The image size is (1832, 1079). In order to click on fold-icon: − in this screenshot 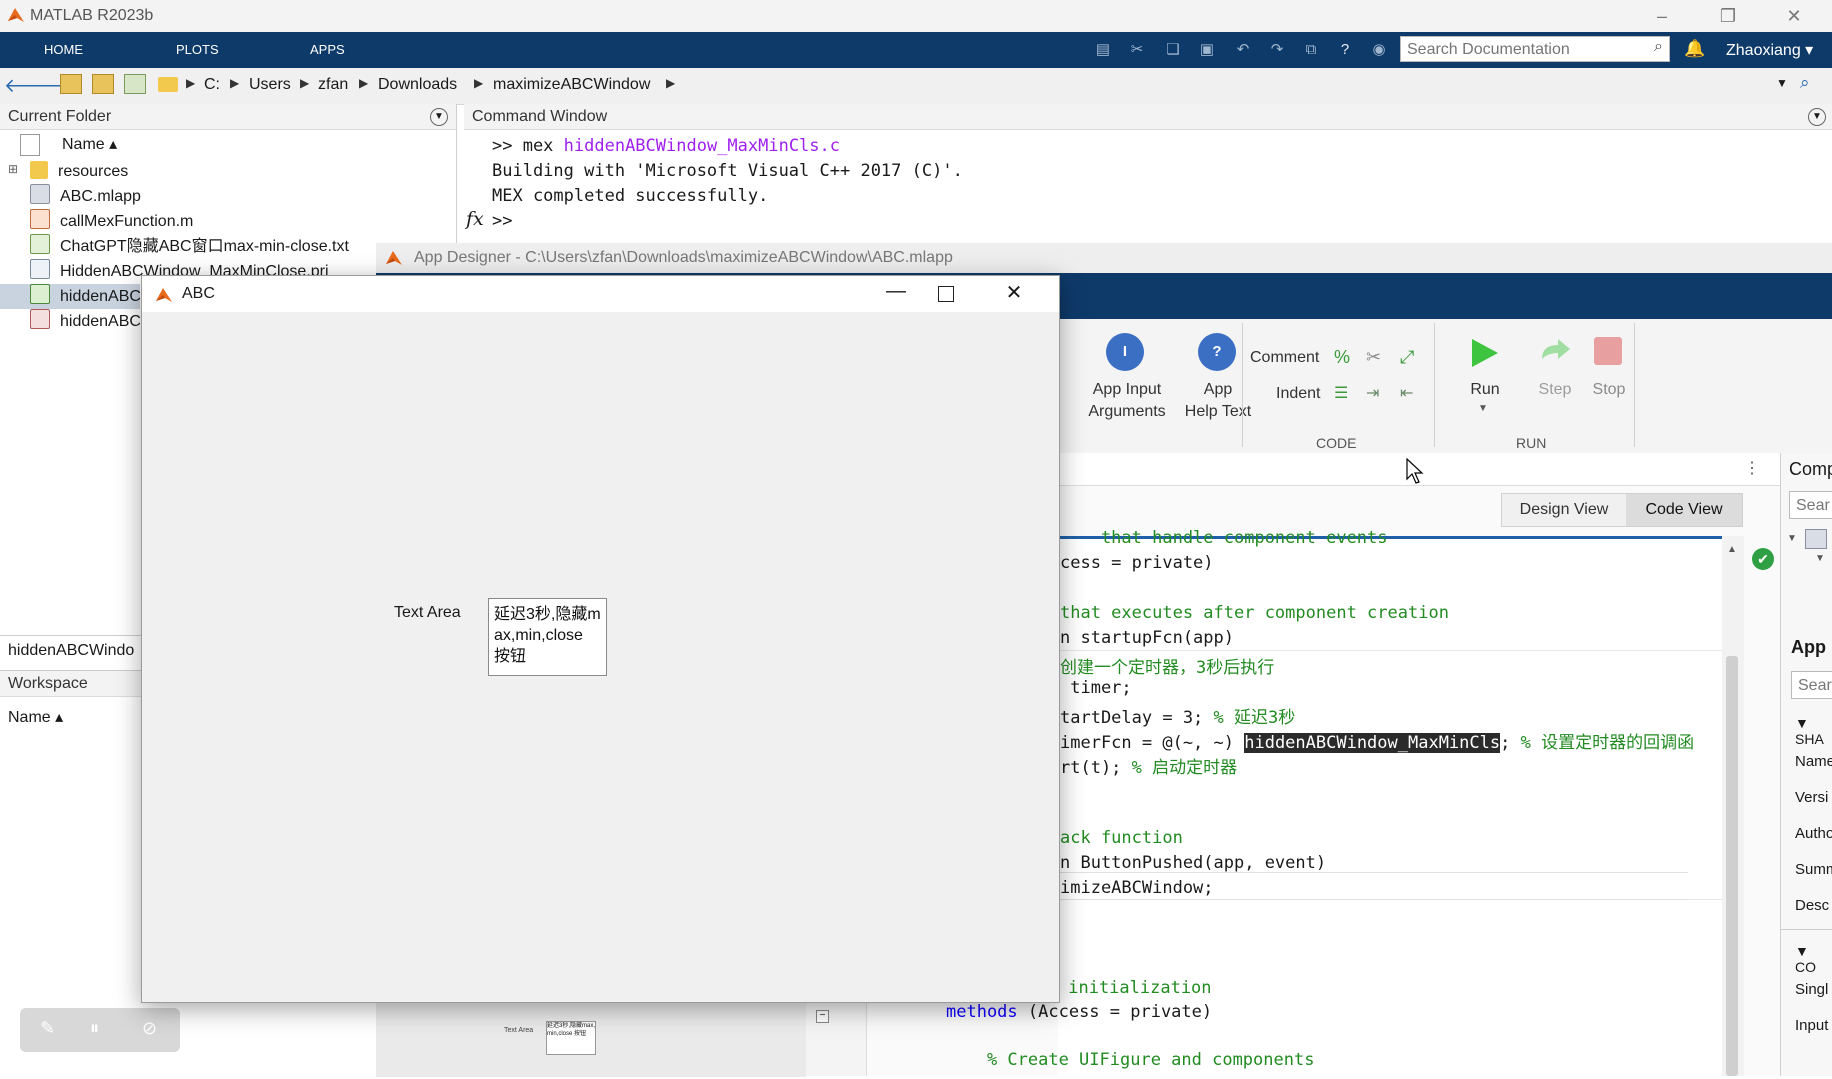, I will do `click(822, 1016)`.